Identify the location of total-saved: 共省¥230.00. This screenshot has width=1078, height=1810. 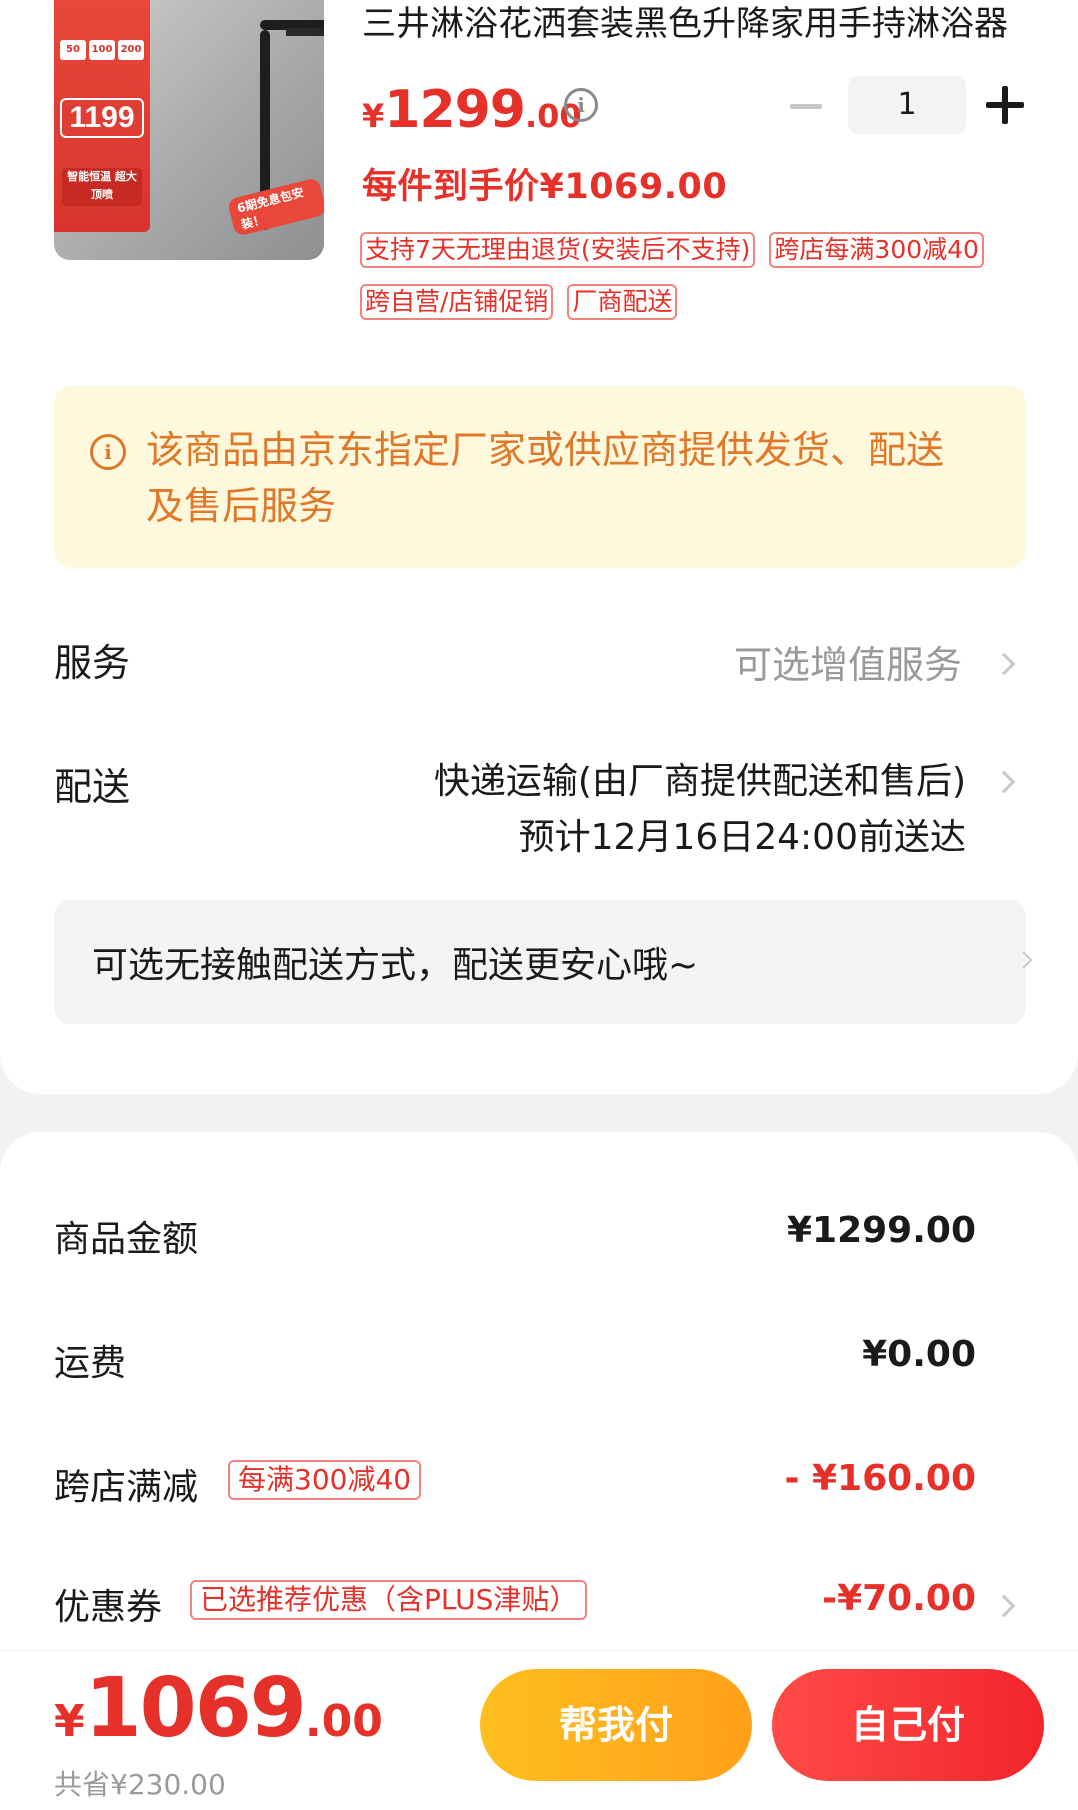
(140, 1784).